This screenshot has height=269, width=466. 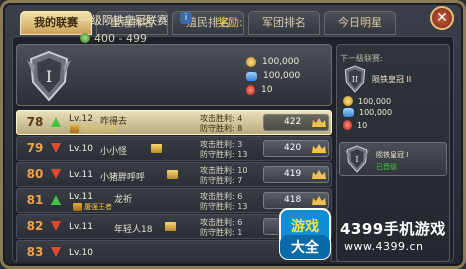 I want to click on reward-stone-value: 100,000, so click(x=282, y=76).